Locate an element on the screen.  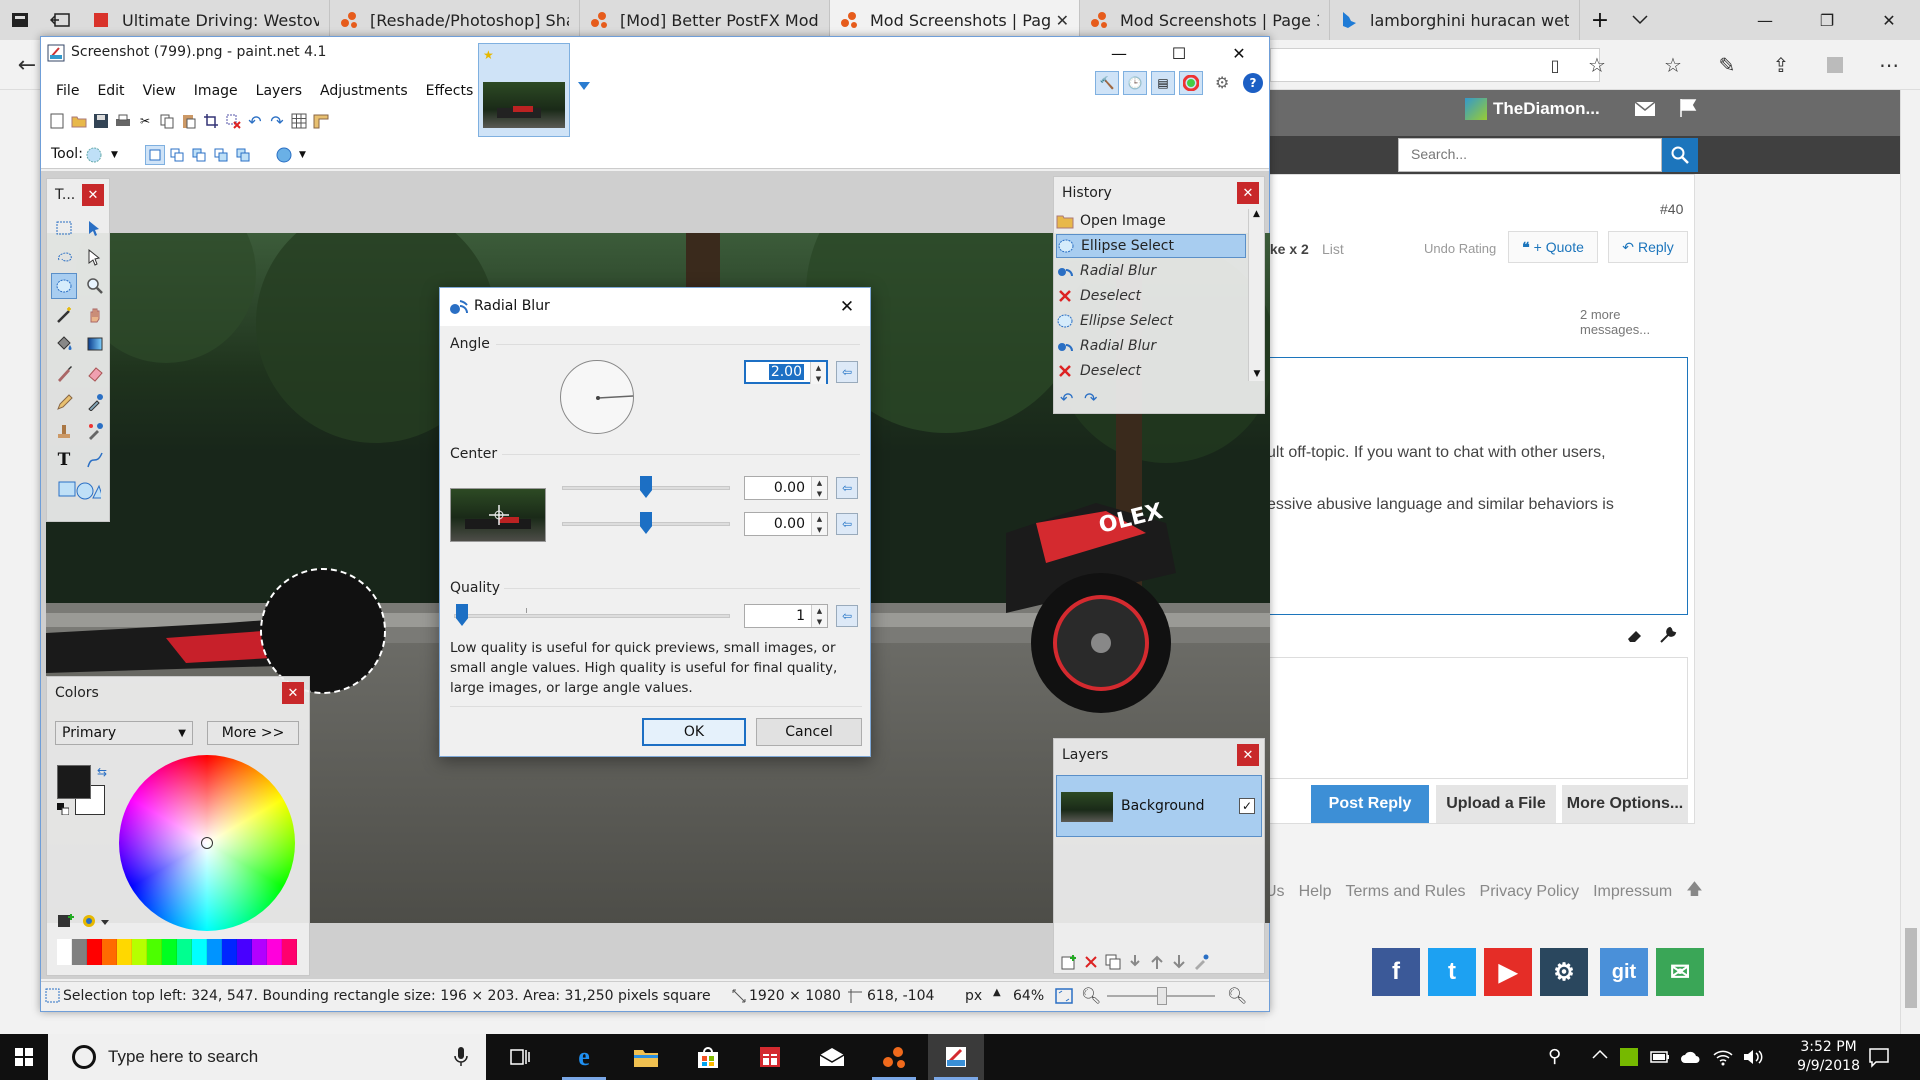
browser-tab: Ultimate Driving: Westover is located at coordinates (206, 20).